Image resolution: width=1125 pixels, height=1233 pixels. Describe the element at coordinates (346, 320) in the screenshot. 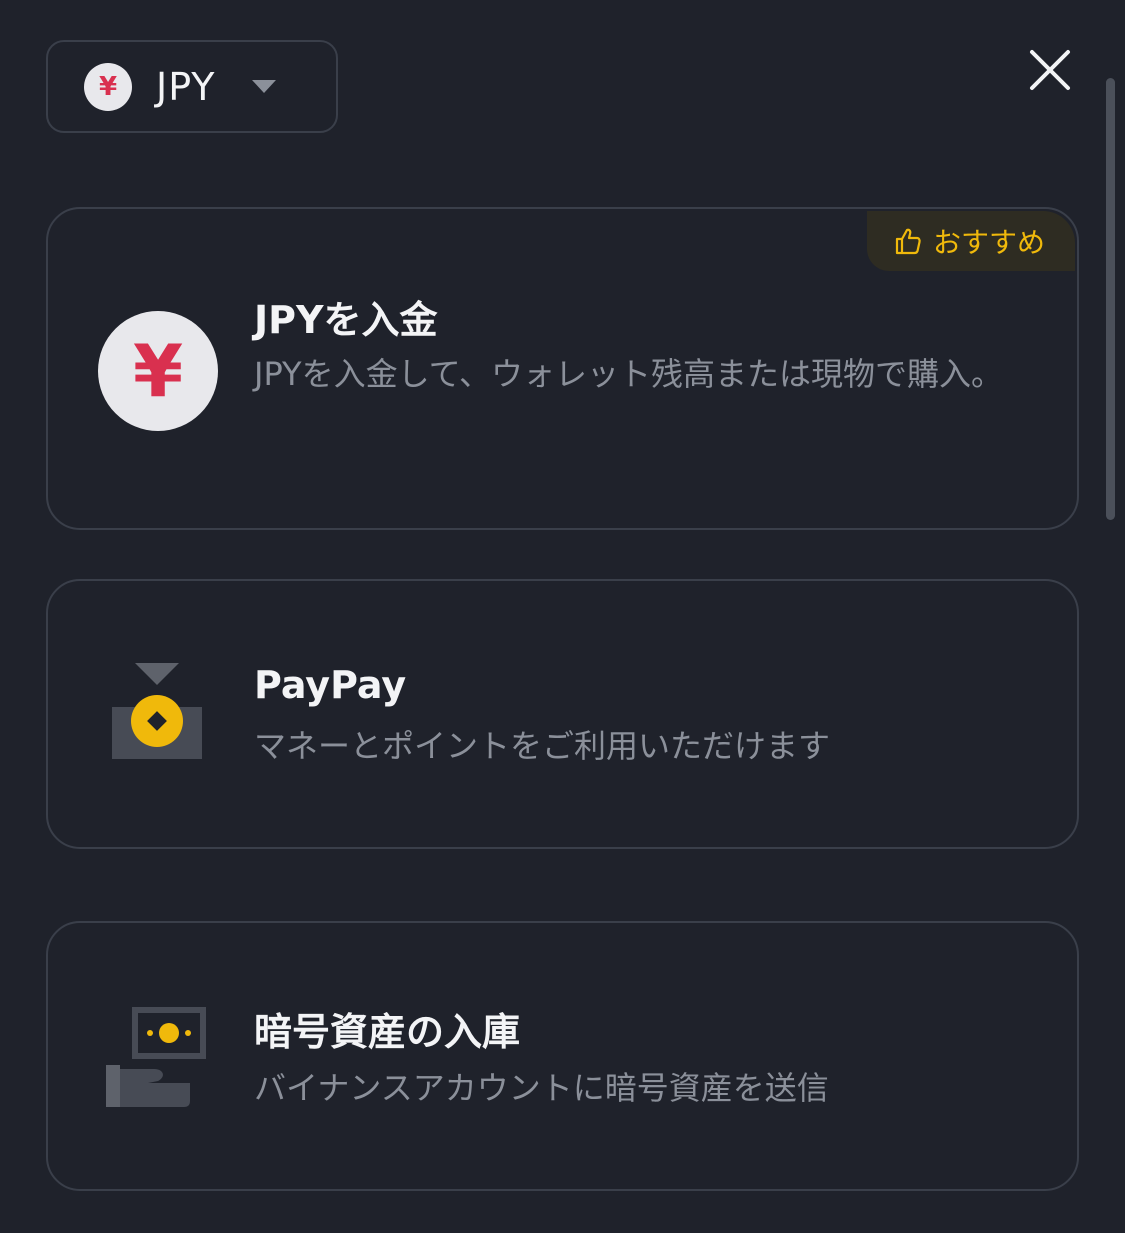

I see `option-title: JPYを入金` at that location.